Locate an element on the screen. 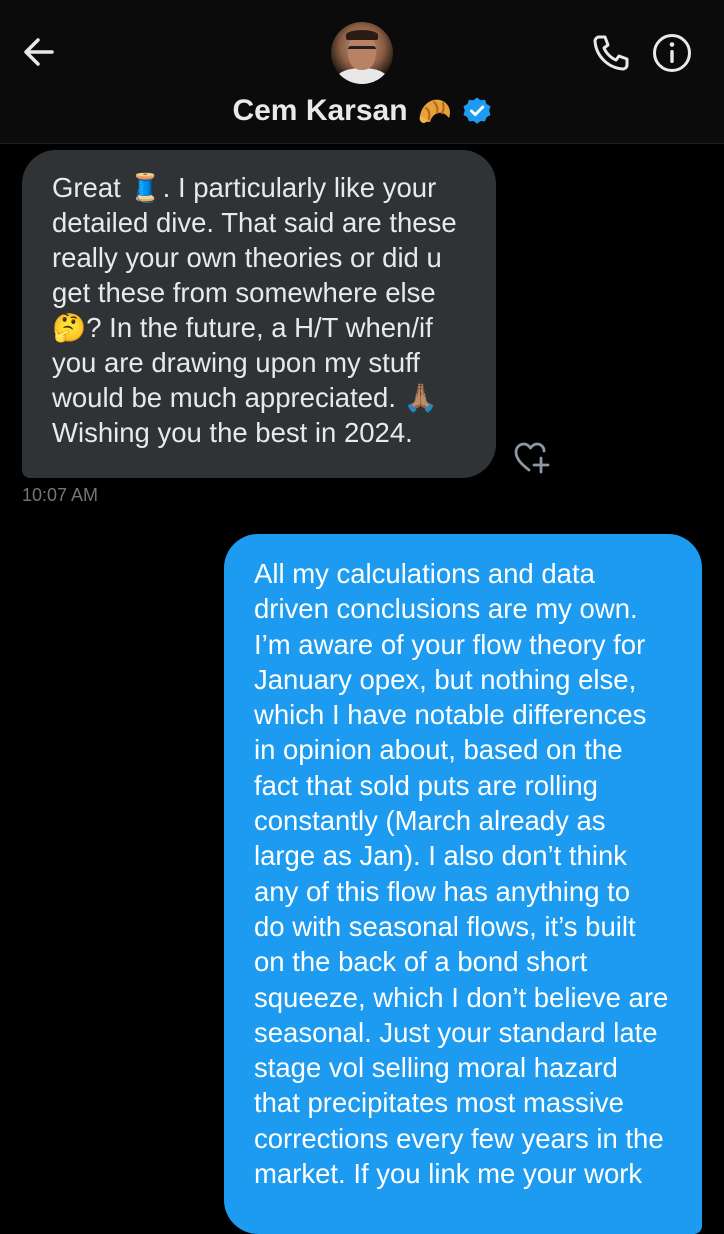 The width and height of the screenshot is (724, 1234). add-reaction-button is located at coordinates (532, 458).